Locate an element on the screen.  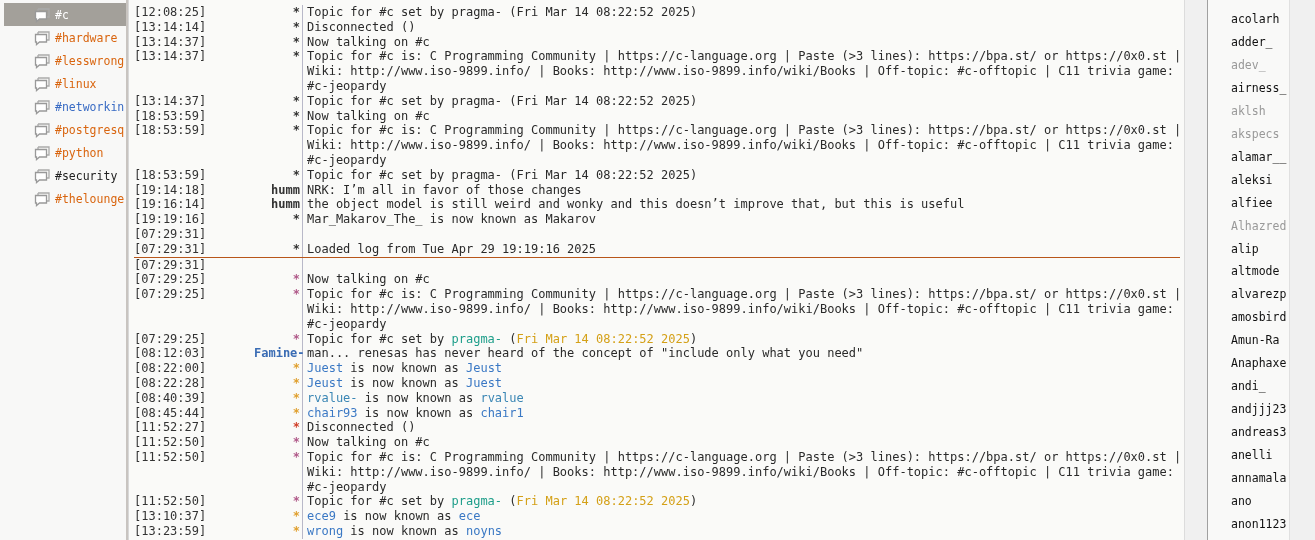
user-name: annamala is located at coordinates (1260, 482).